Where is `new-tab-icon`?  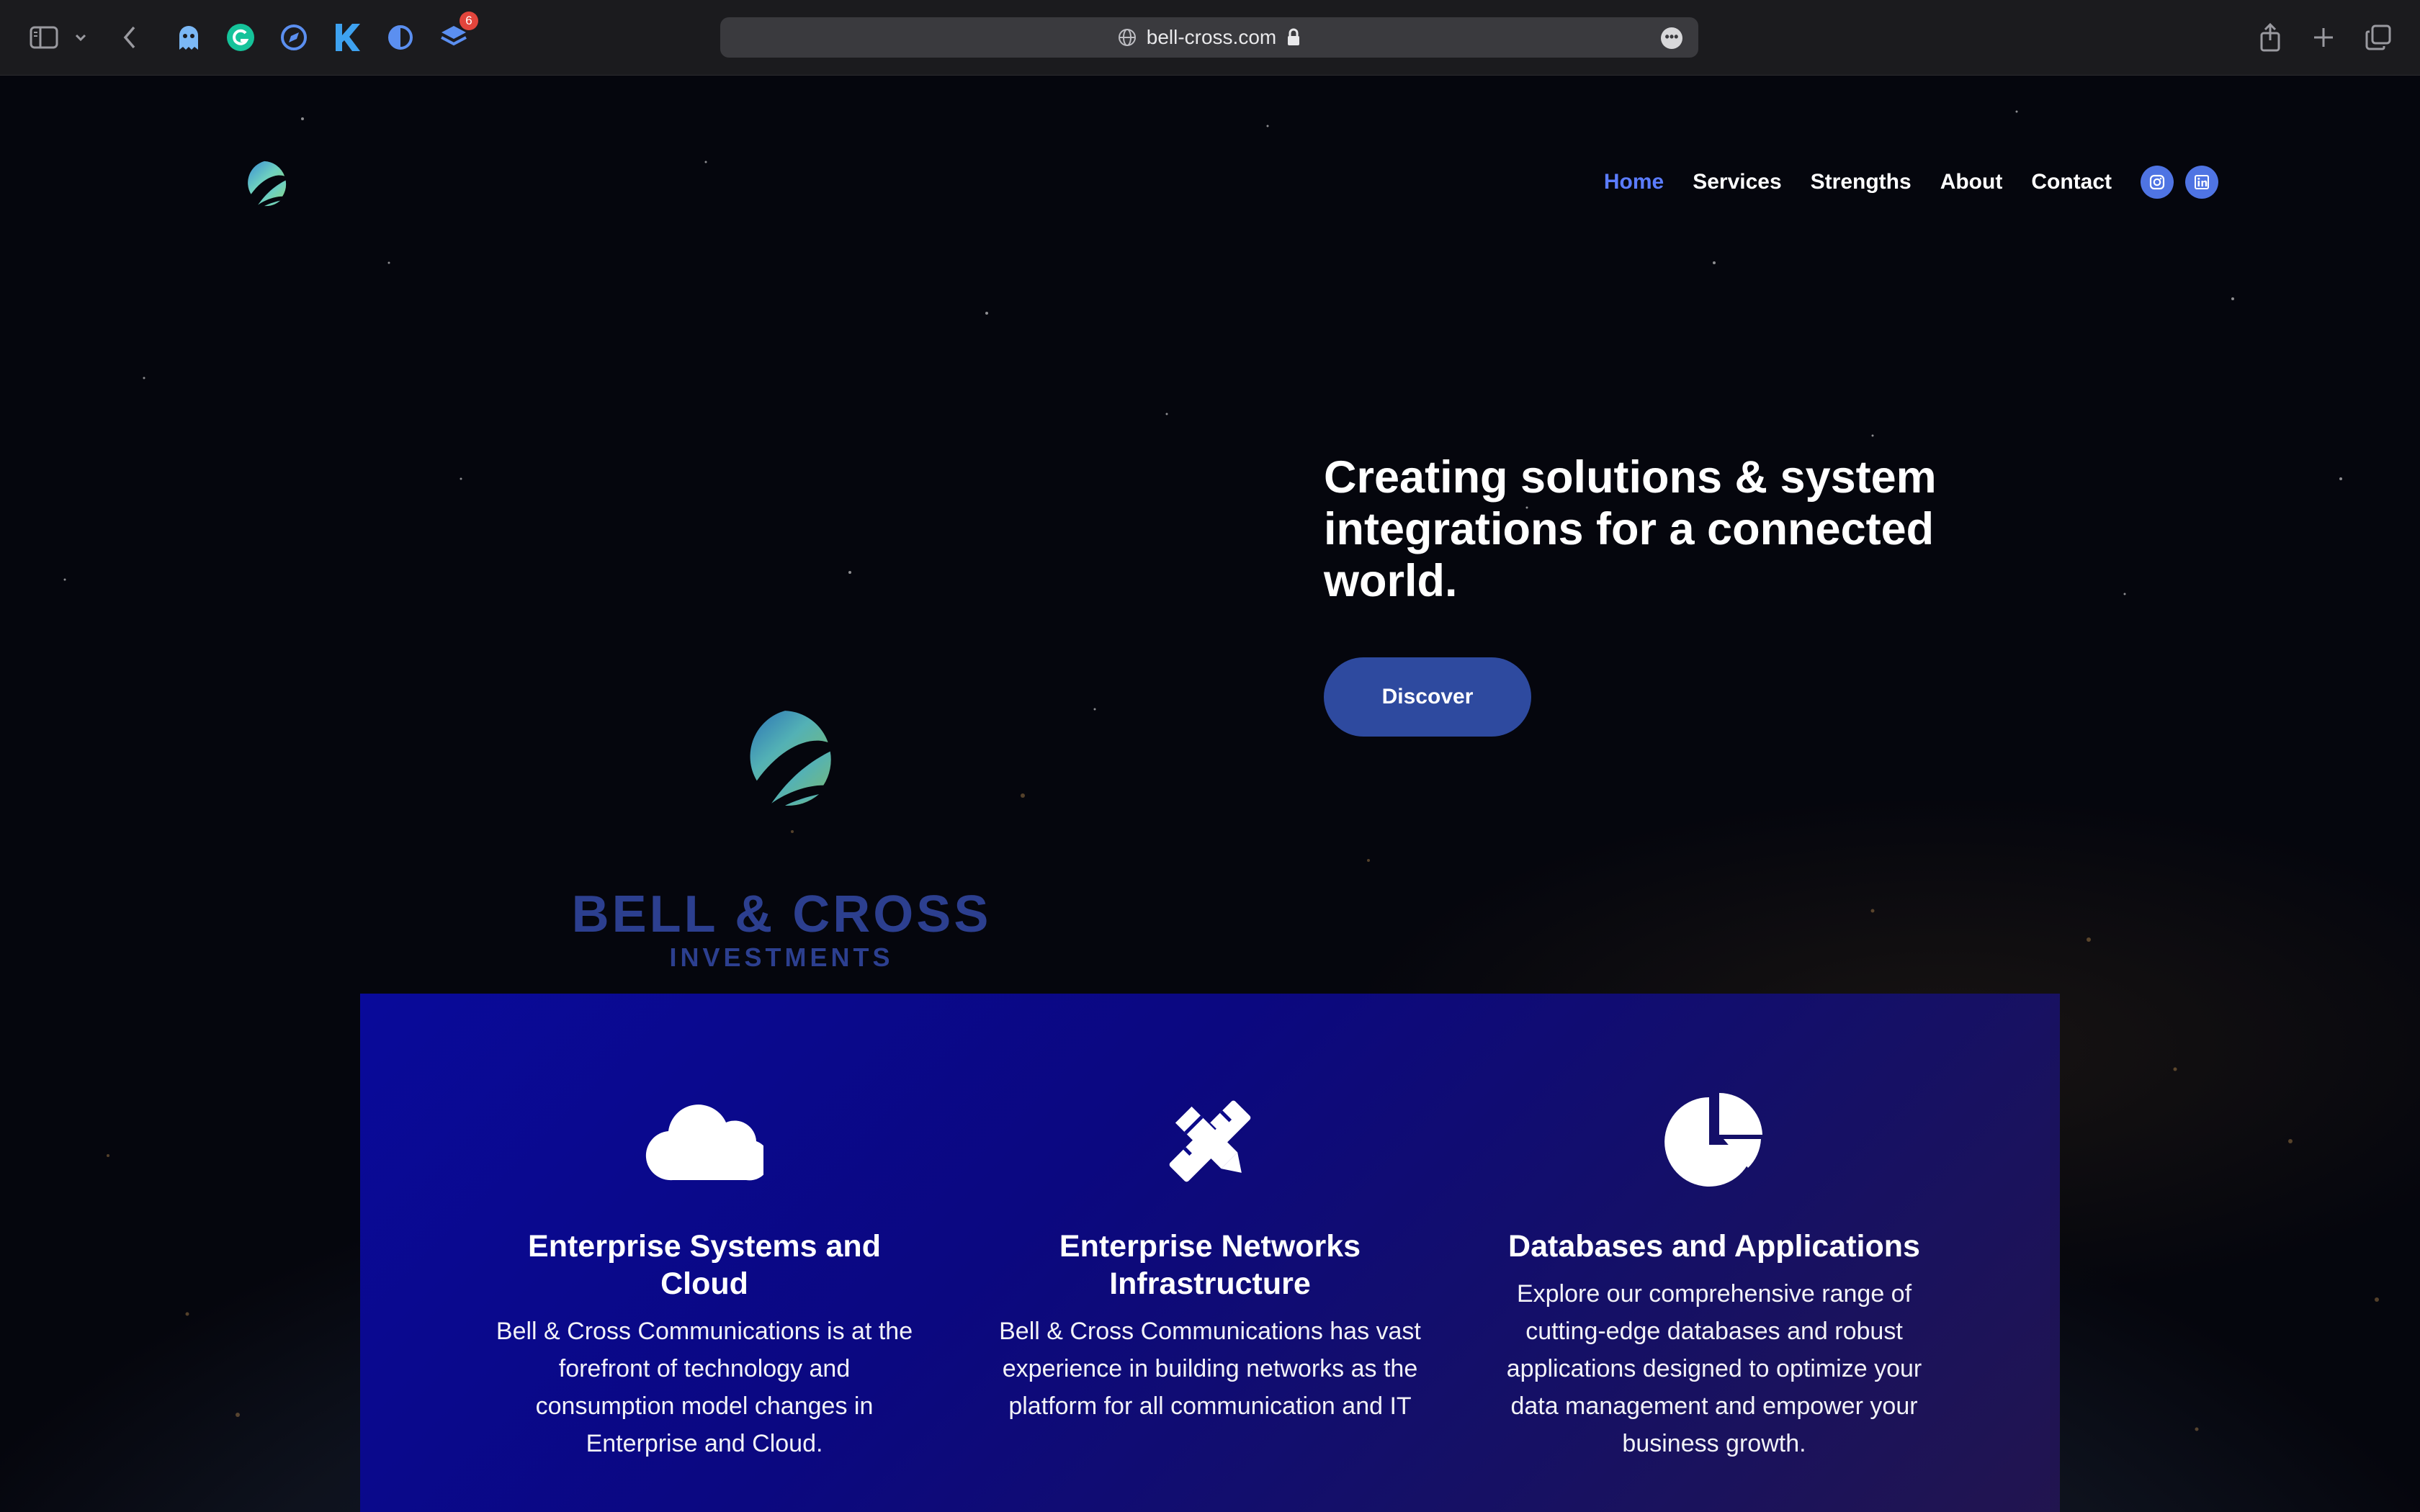 new-tab-icon is located at coordinates (2323, 37).